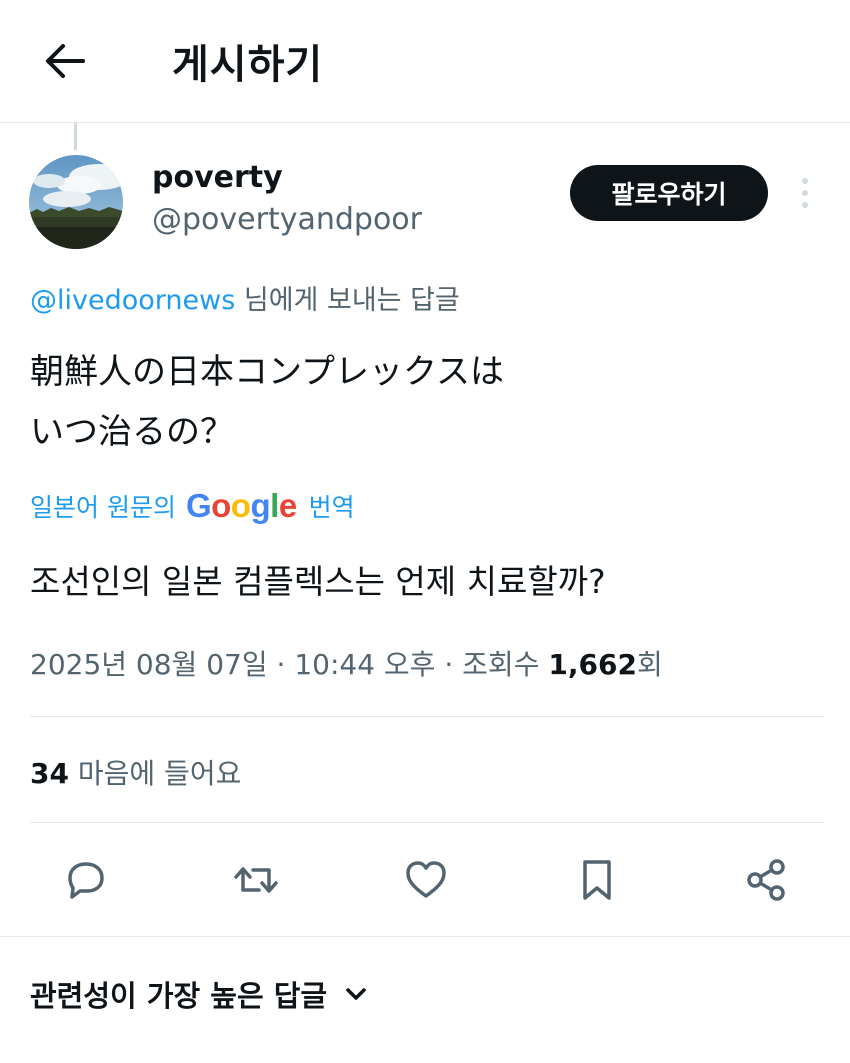 Image resolution: width=850 pixels, height=1063 pixels. What do you see at coordinates (248, 65) in the screenshot?
I see `page-title: 게시하기` at bounding box center [248, 65].